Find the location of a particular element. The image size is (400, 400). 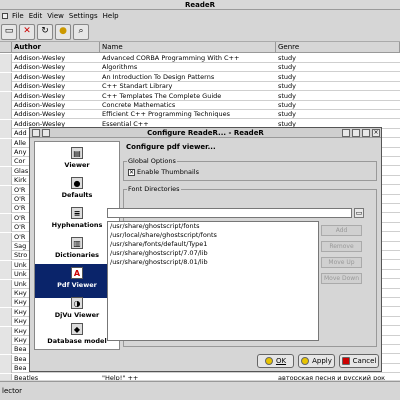

font-directories-label: Font Directories is located at coordinates (154, 189).